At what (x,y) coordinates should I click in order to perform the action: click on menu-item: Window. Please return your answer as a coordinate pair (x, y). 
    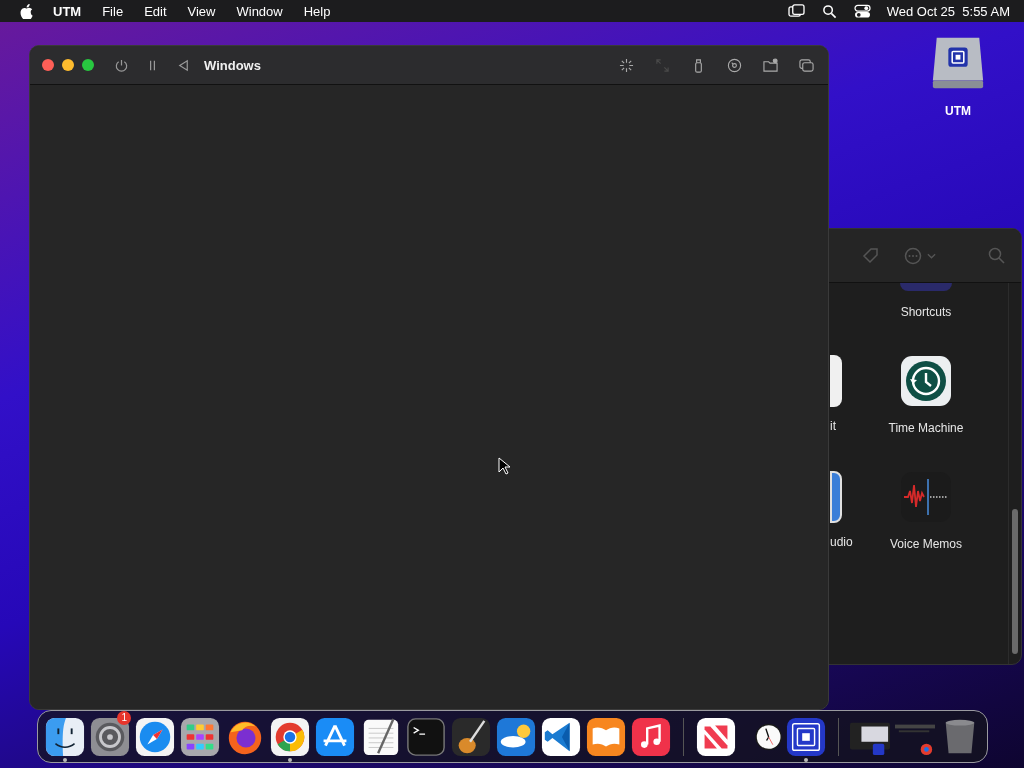
    Looking at the image, I should click on (259, 11).